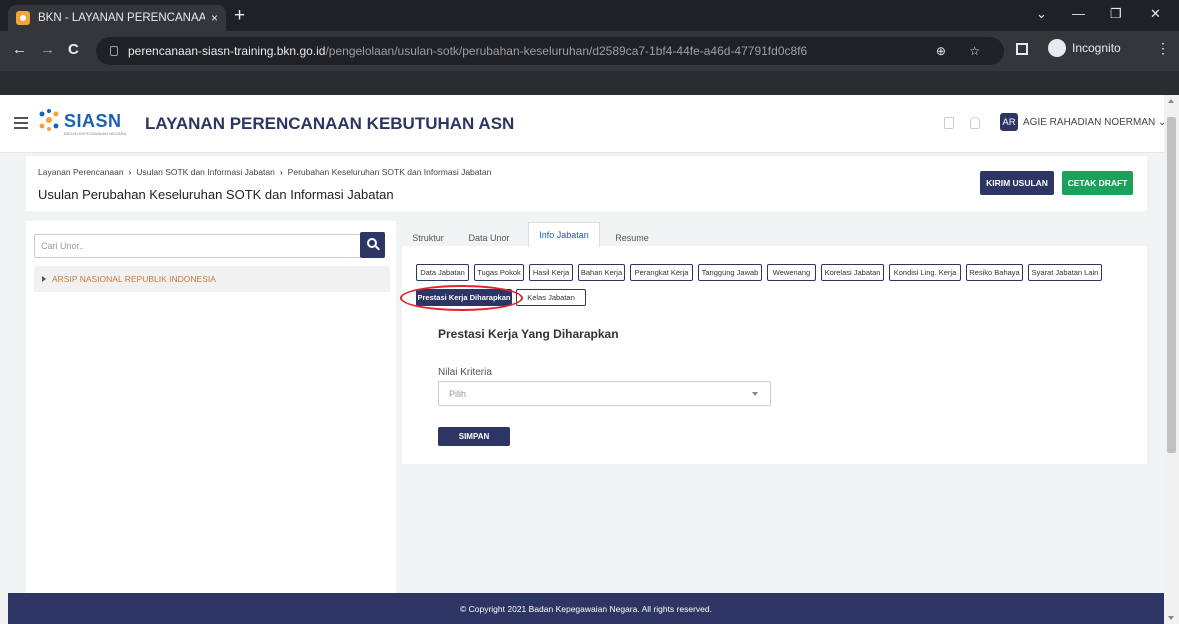  What do you see at coordinates (47, 49) in the screenshot?
I see `forward-button: →` at bounding box center [47, 49].